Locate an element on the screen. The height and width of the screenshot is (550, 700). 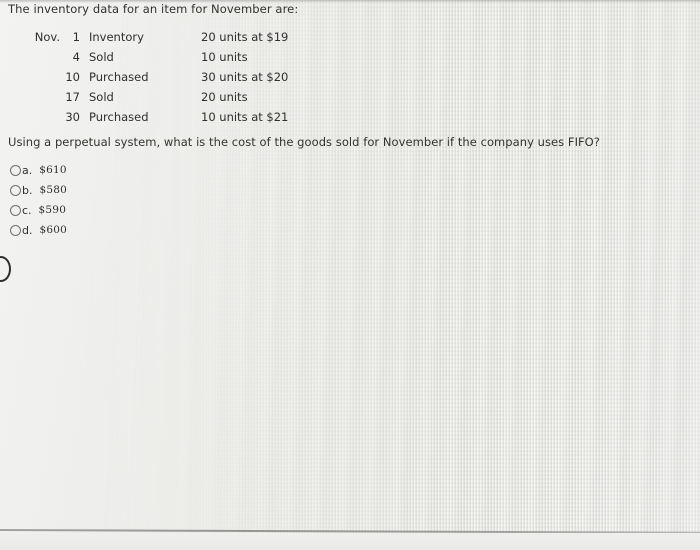
choice-value: $610 is located at coordinates (53, 170).